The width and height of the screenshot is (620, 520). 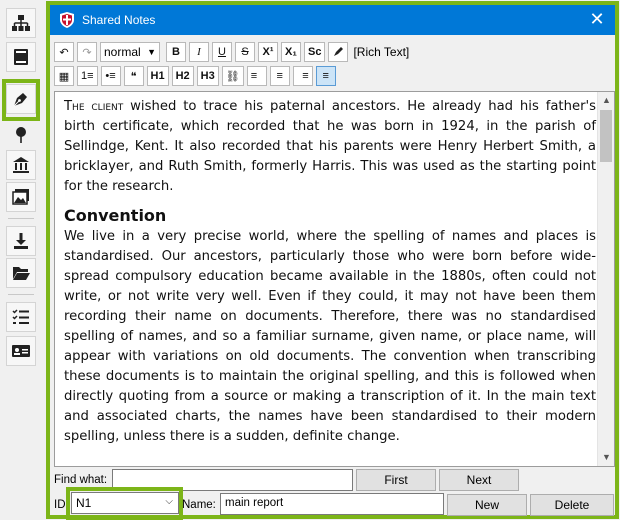 What do you see at coordinates (21, 351) in the screenshot?
I see `id-card-icon` at bounding box center [21, 351].